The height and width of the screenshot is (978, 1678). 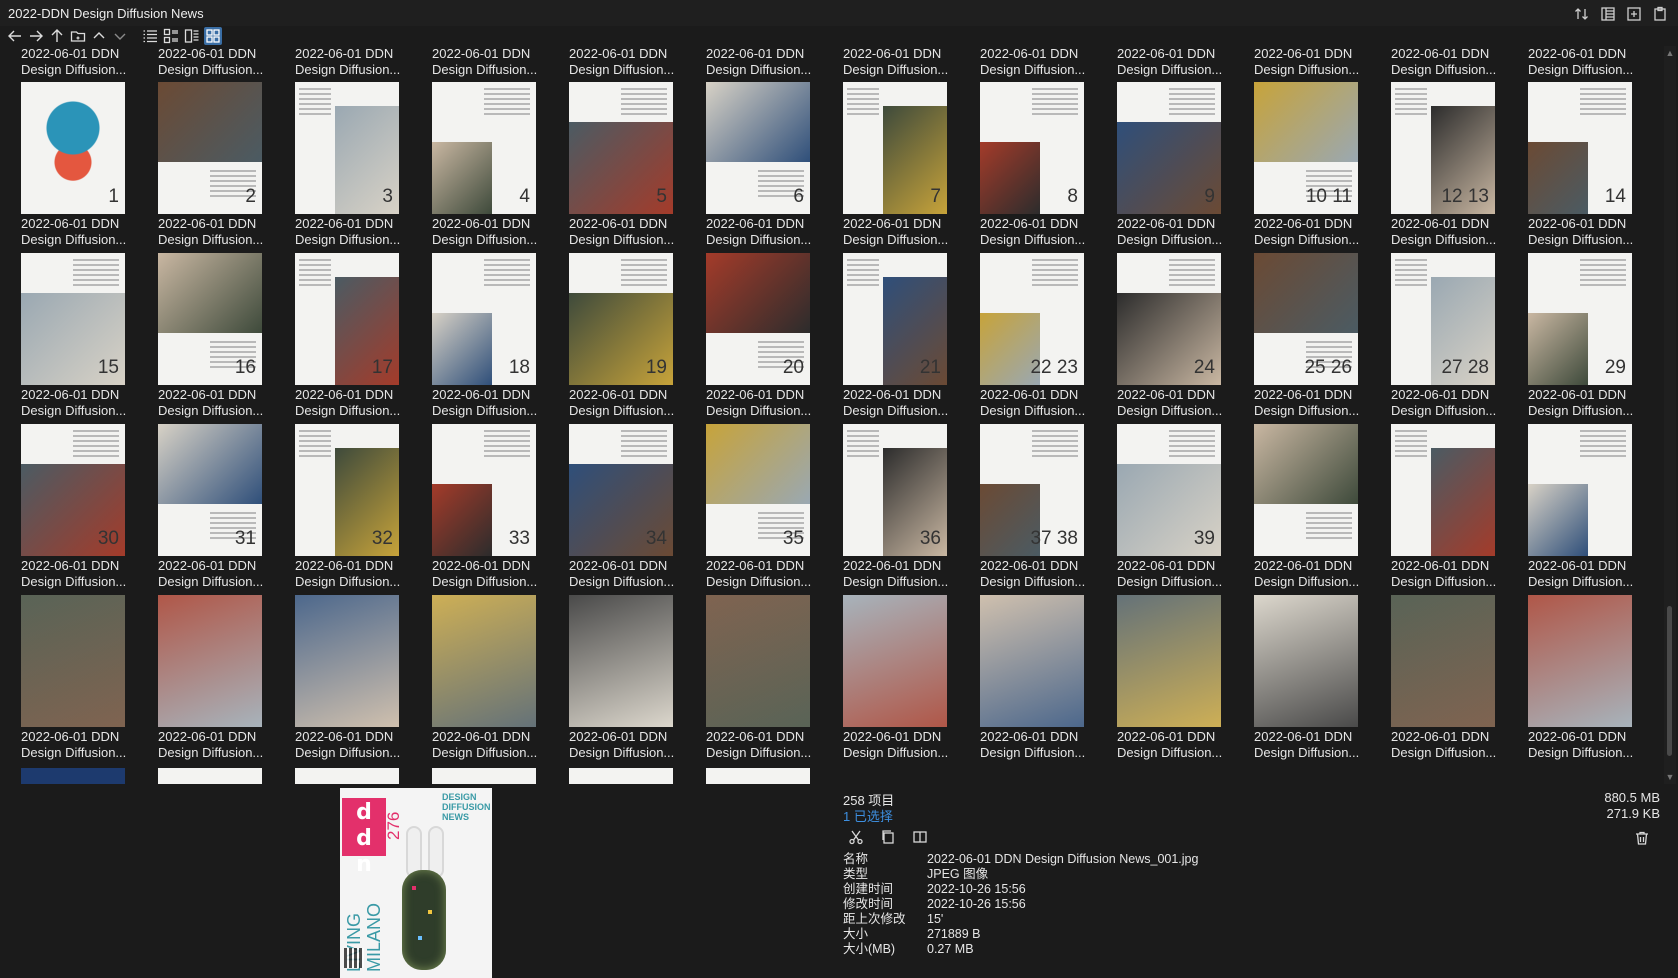 What do you see at coordinates (758, 148) in the screenshot?
I see `page-thumbnail: 6` at bounding box center [758, 148].